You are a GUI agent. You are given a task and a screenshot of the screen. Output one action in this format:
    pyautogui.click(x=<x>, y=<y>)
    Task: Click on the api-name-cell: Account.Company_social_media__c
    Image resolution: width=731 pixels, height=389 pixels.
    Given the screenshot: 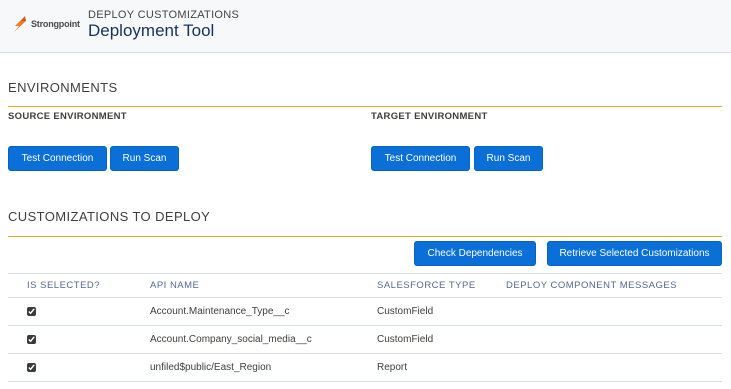 What is the action you would take?
    pyautogui.click(x=263, y=339)
    